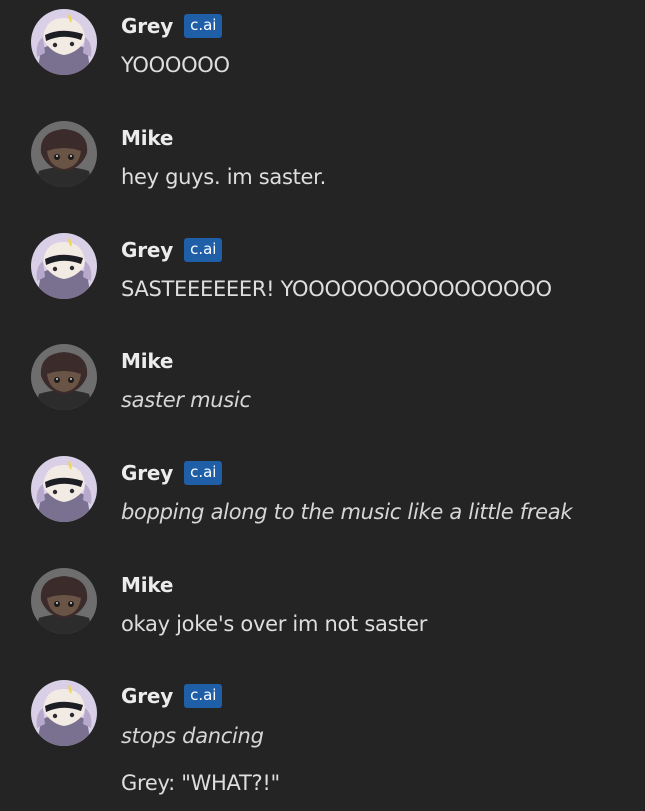  Describe the element at coordinates (186, 400) in the screenshot. I see `message-text: saster music` at that location.